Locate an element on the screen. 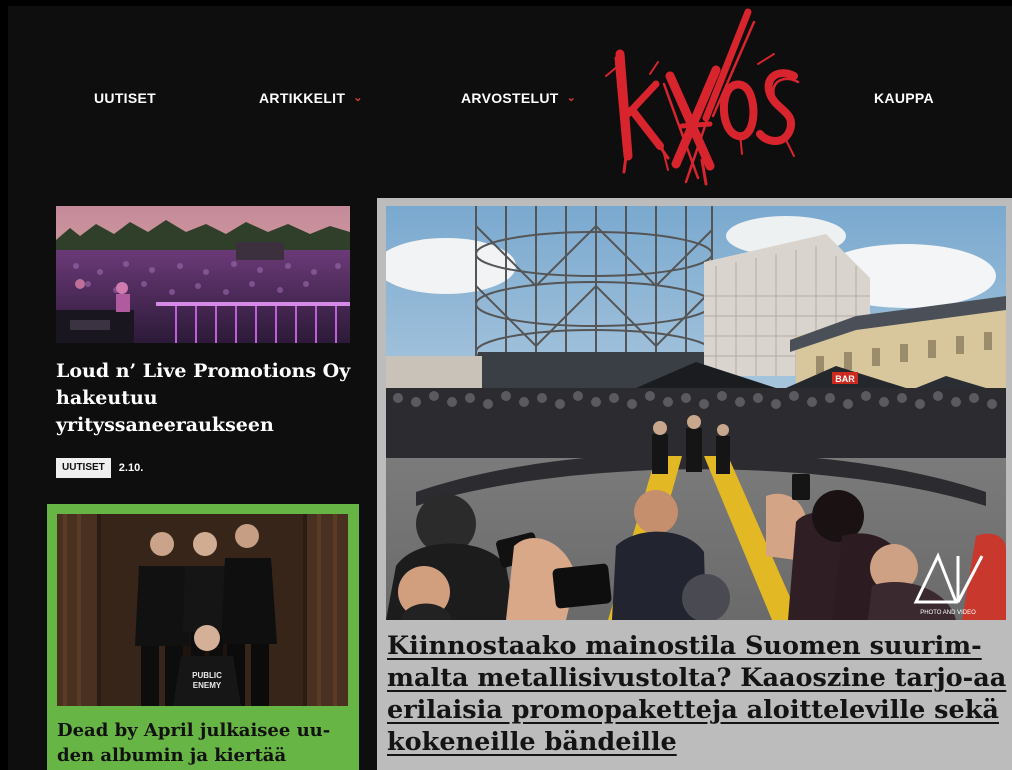 This screenshot has width=1012, height=770. nav-news: UUTISET is located at coordinates (125, 98).